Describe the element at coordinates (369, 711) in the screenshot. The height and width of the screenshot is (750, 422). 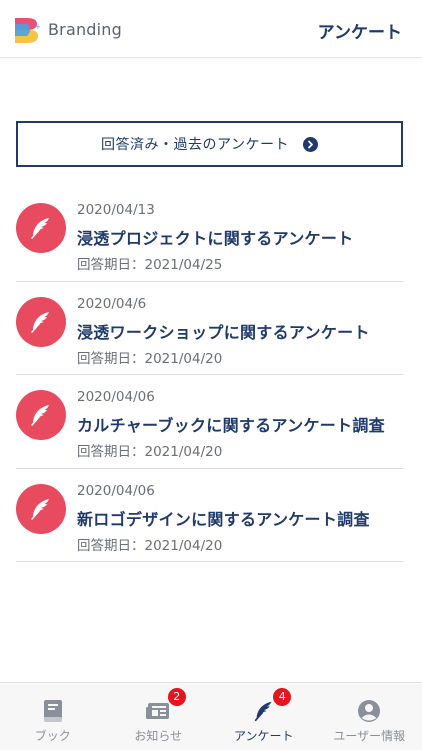
I see `user-icon` at that location.